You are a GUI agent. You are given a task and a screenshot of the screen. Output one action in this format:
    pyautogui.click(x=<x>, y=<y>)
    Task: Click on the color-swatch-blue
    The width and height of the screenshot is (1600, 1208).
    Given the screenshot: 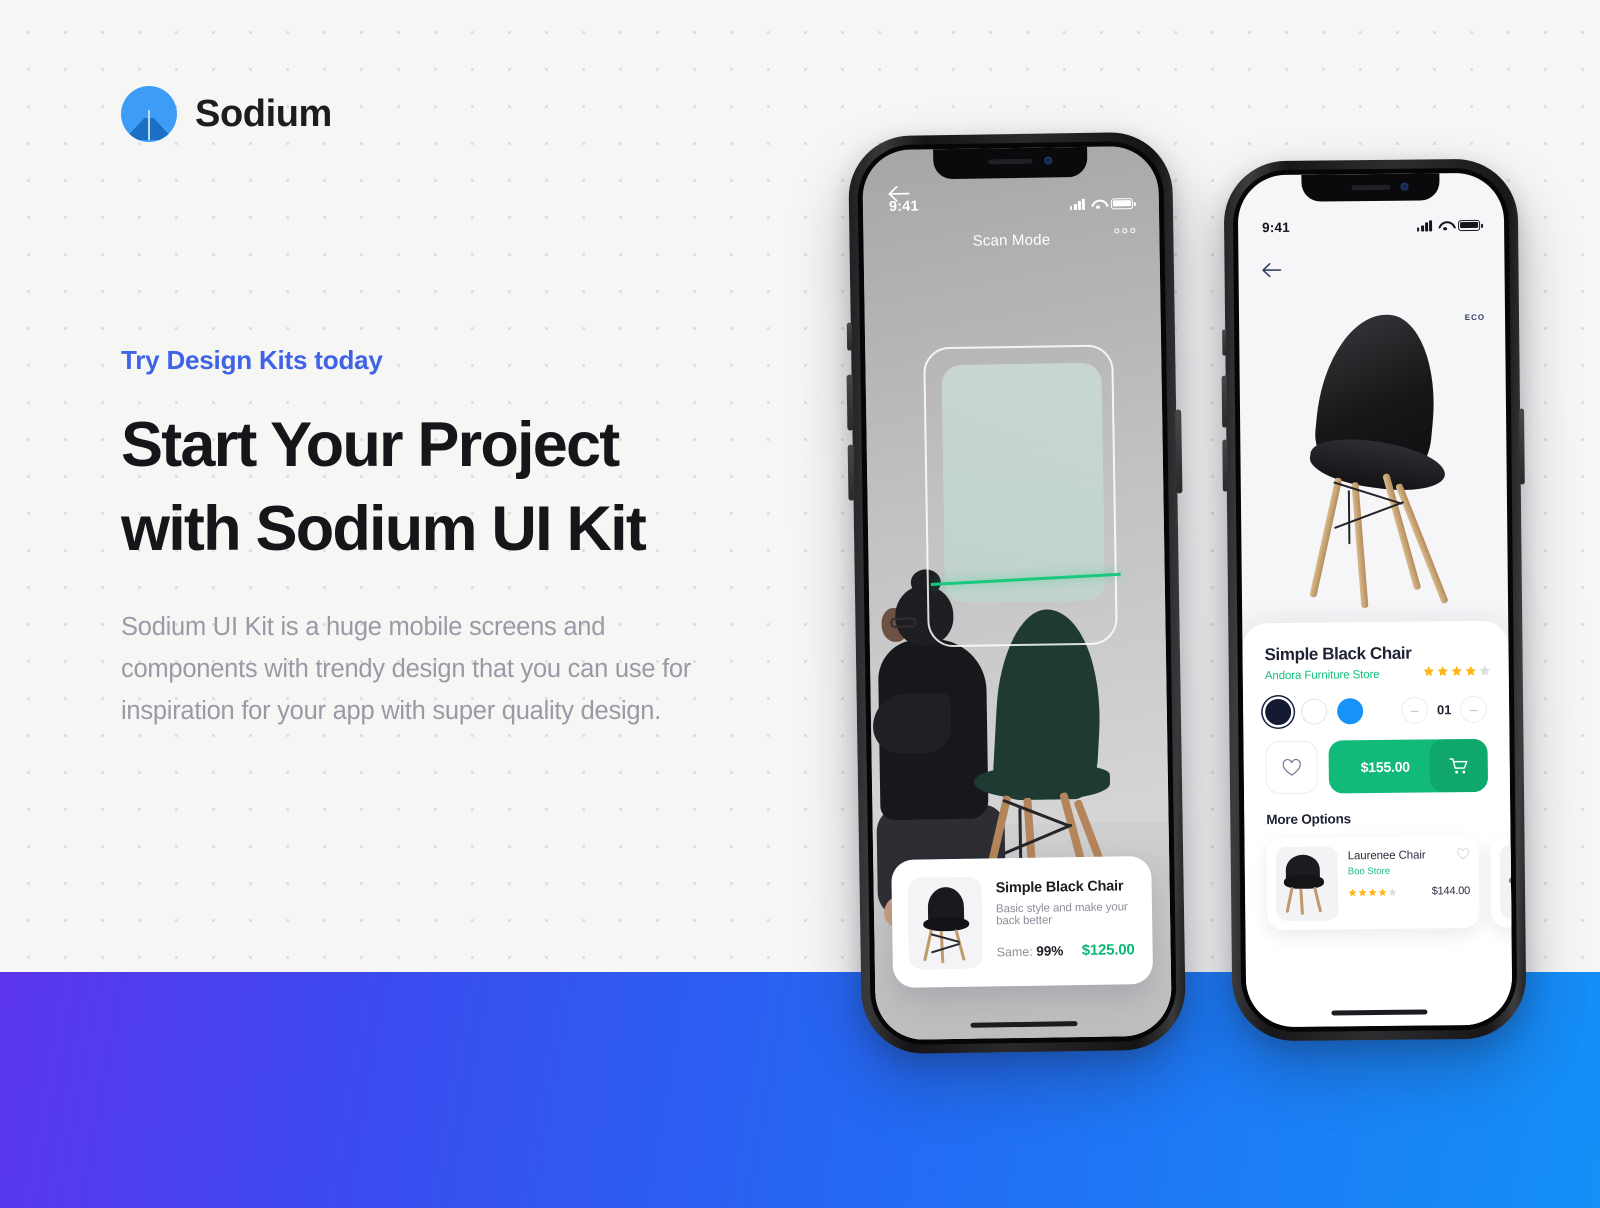 What is the action you would take?
    pyautogui.click(x=1350, y=710)
    